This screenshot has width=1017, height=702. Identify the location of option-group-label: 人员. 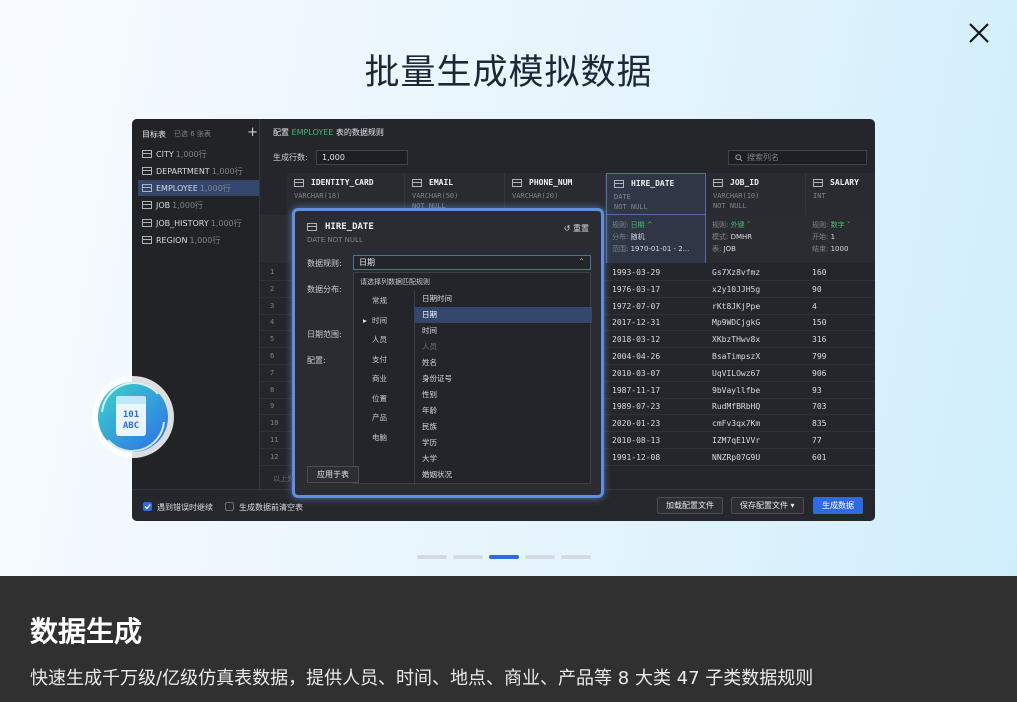
(429, 346).